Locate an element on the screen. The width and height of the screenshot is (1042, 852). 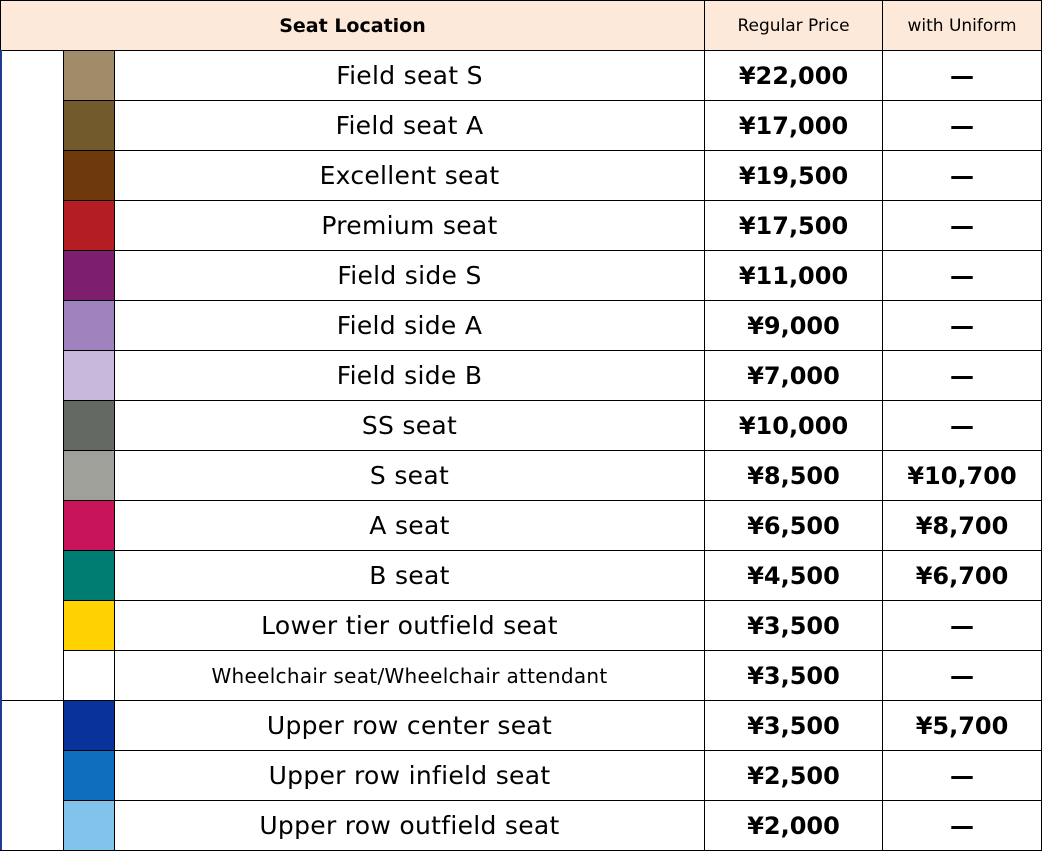
regular-price: ¥2,000 is located at coordinates (793, 825).